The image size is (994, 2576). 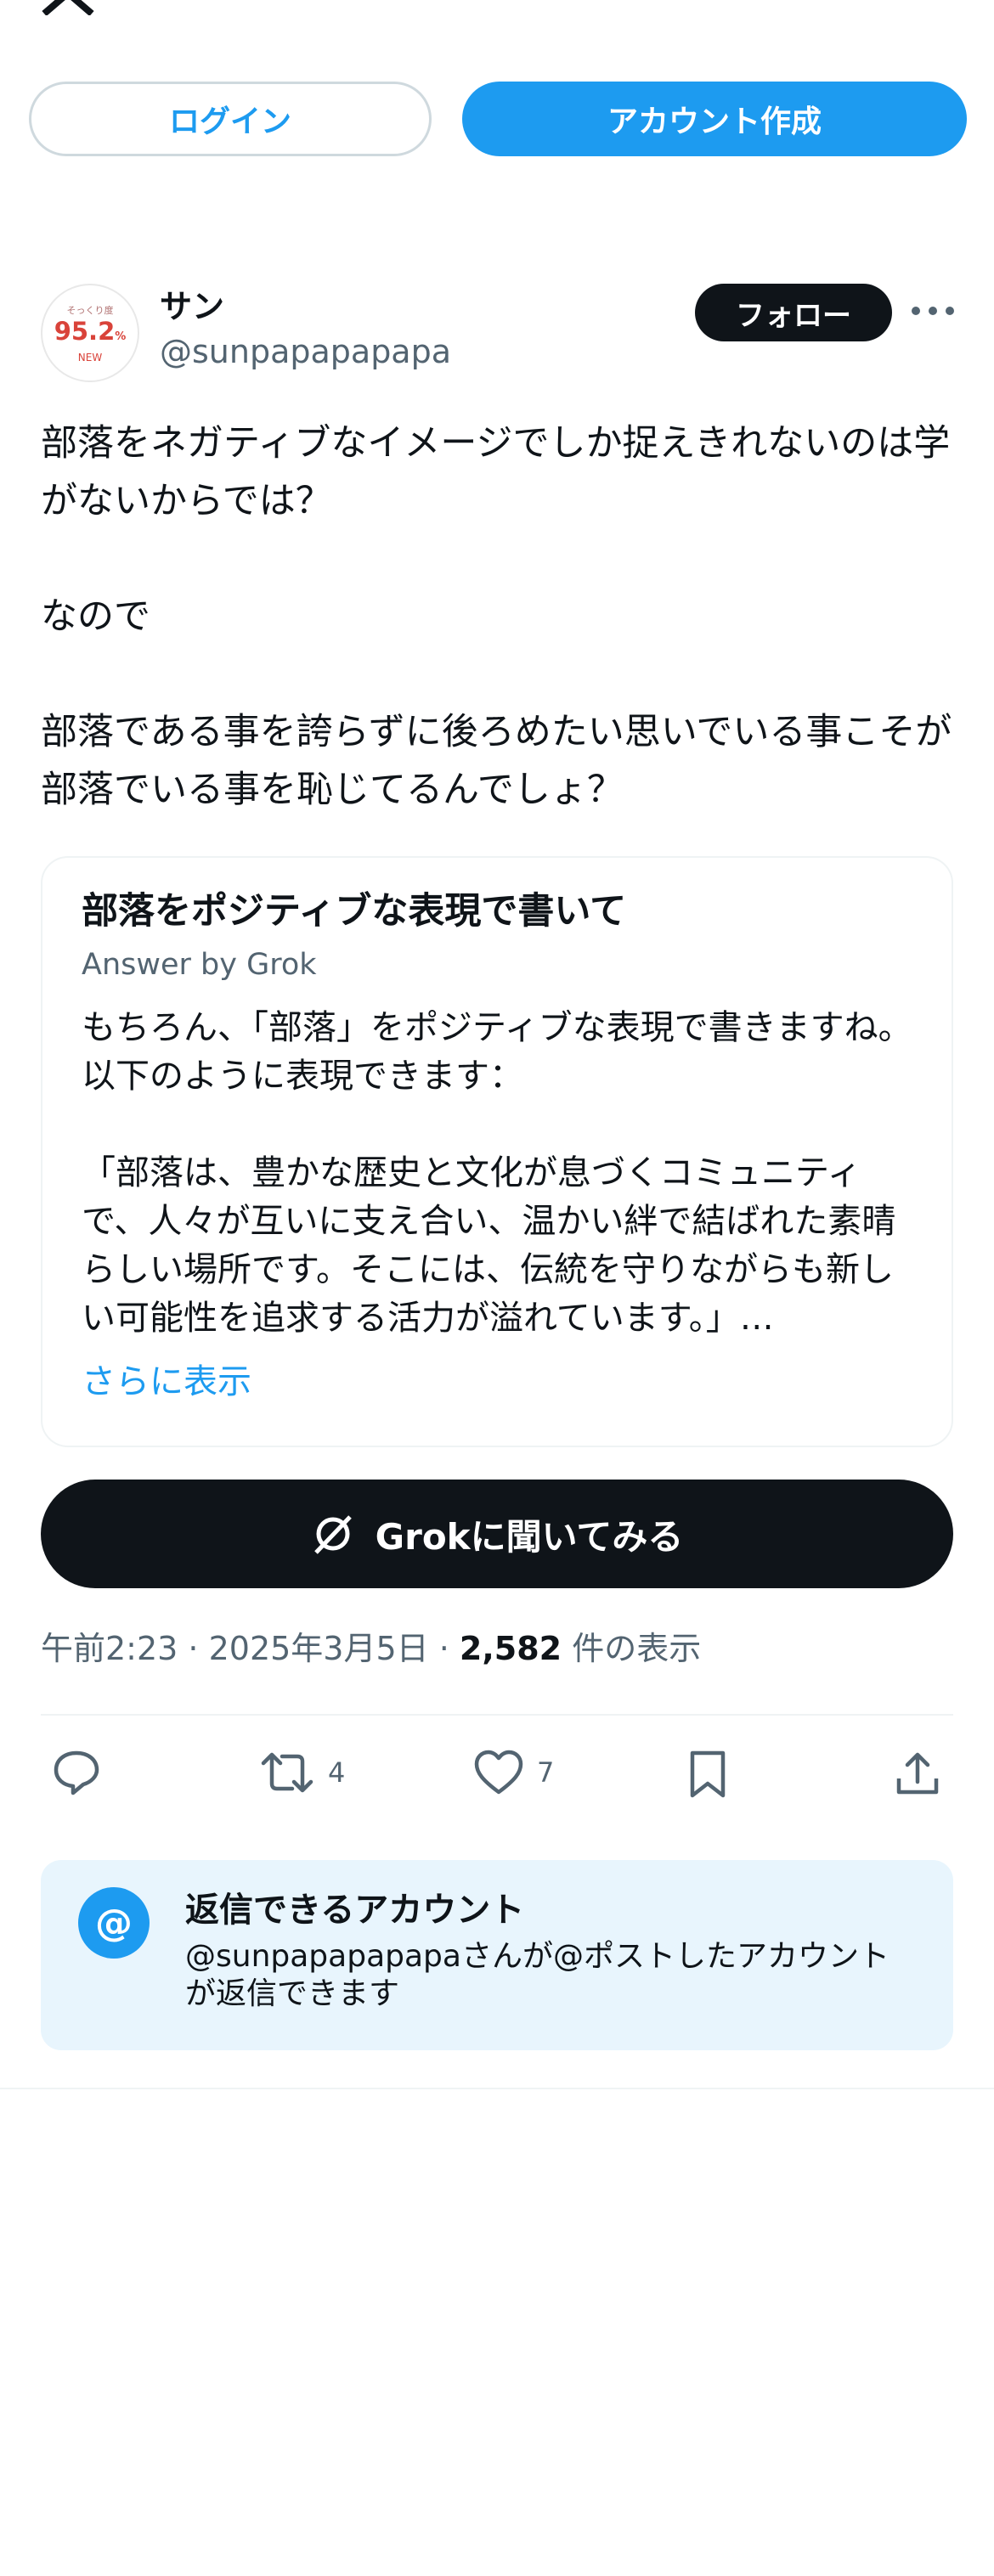 I want to click on x-logo-icon, so click(x=68, y=7).